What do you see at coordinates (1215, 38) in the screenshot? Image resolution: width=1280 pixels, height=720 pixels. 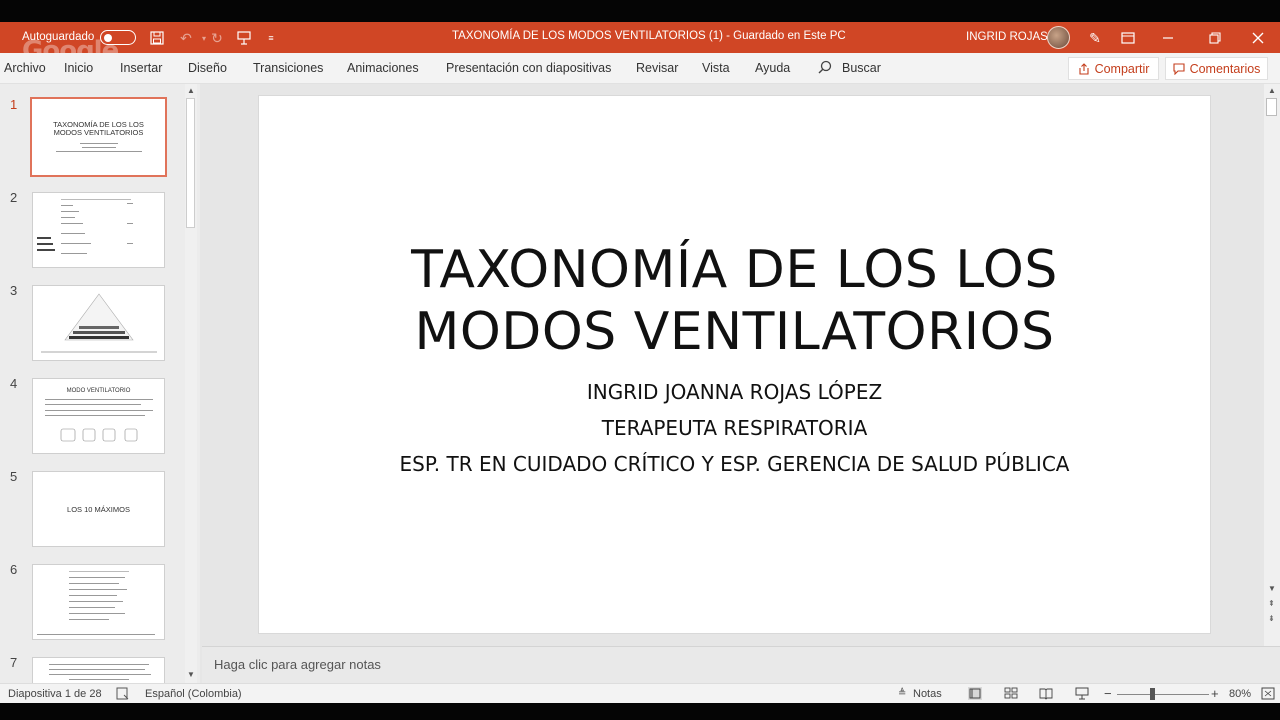 I see `restore-icon` at bounding box center [1215, 38].